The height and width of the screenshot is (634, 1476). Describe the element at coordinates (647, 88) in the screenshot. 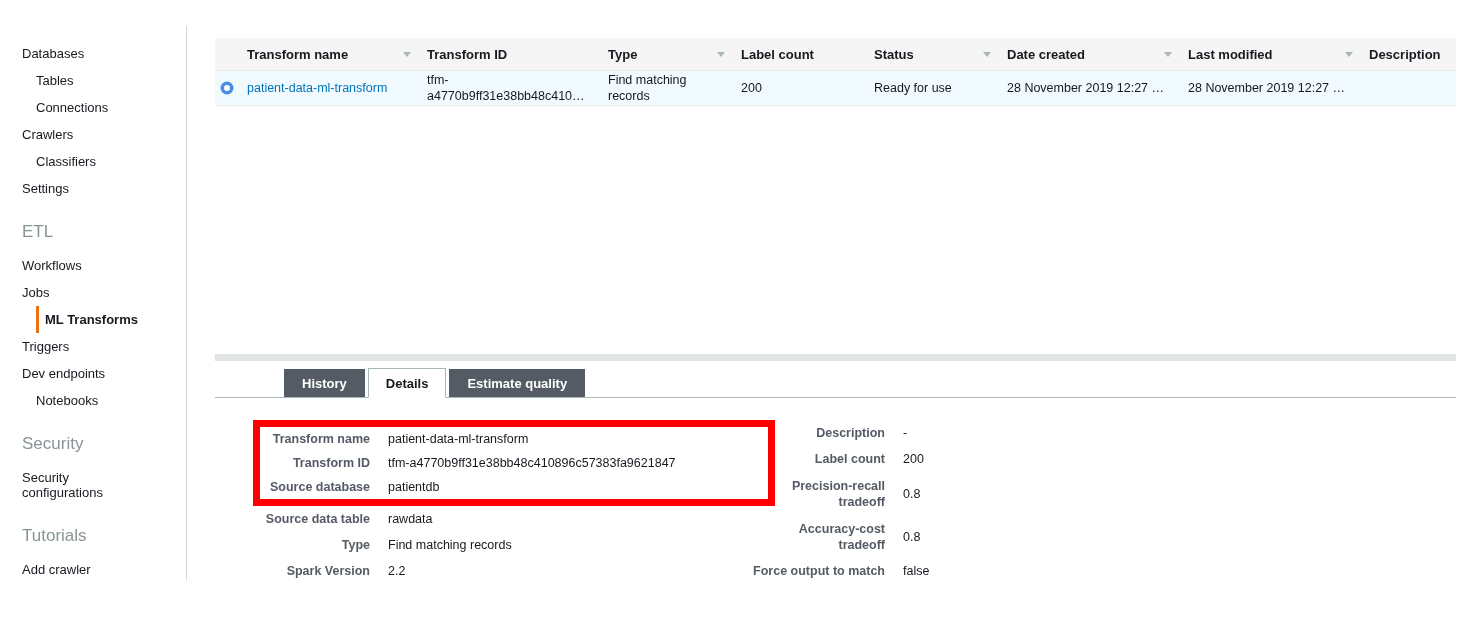

I see `table-cell-text: Find matching records` at that location.